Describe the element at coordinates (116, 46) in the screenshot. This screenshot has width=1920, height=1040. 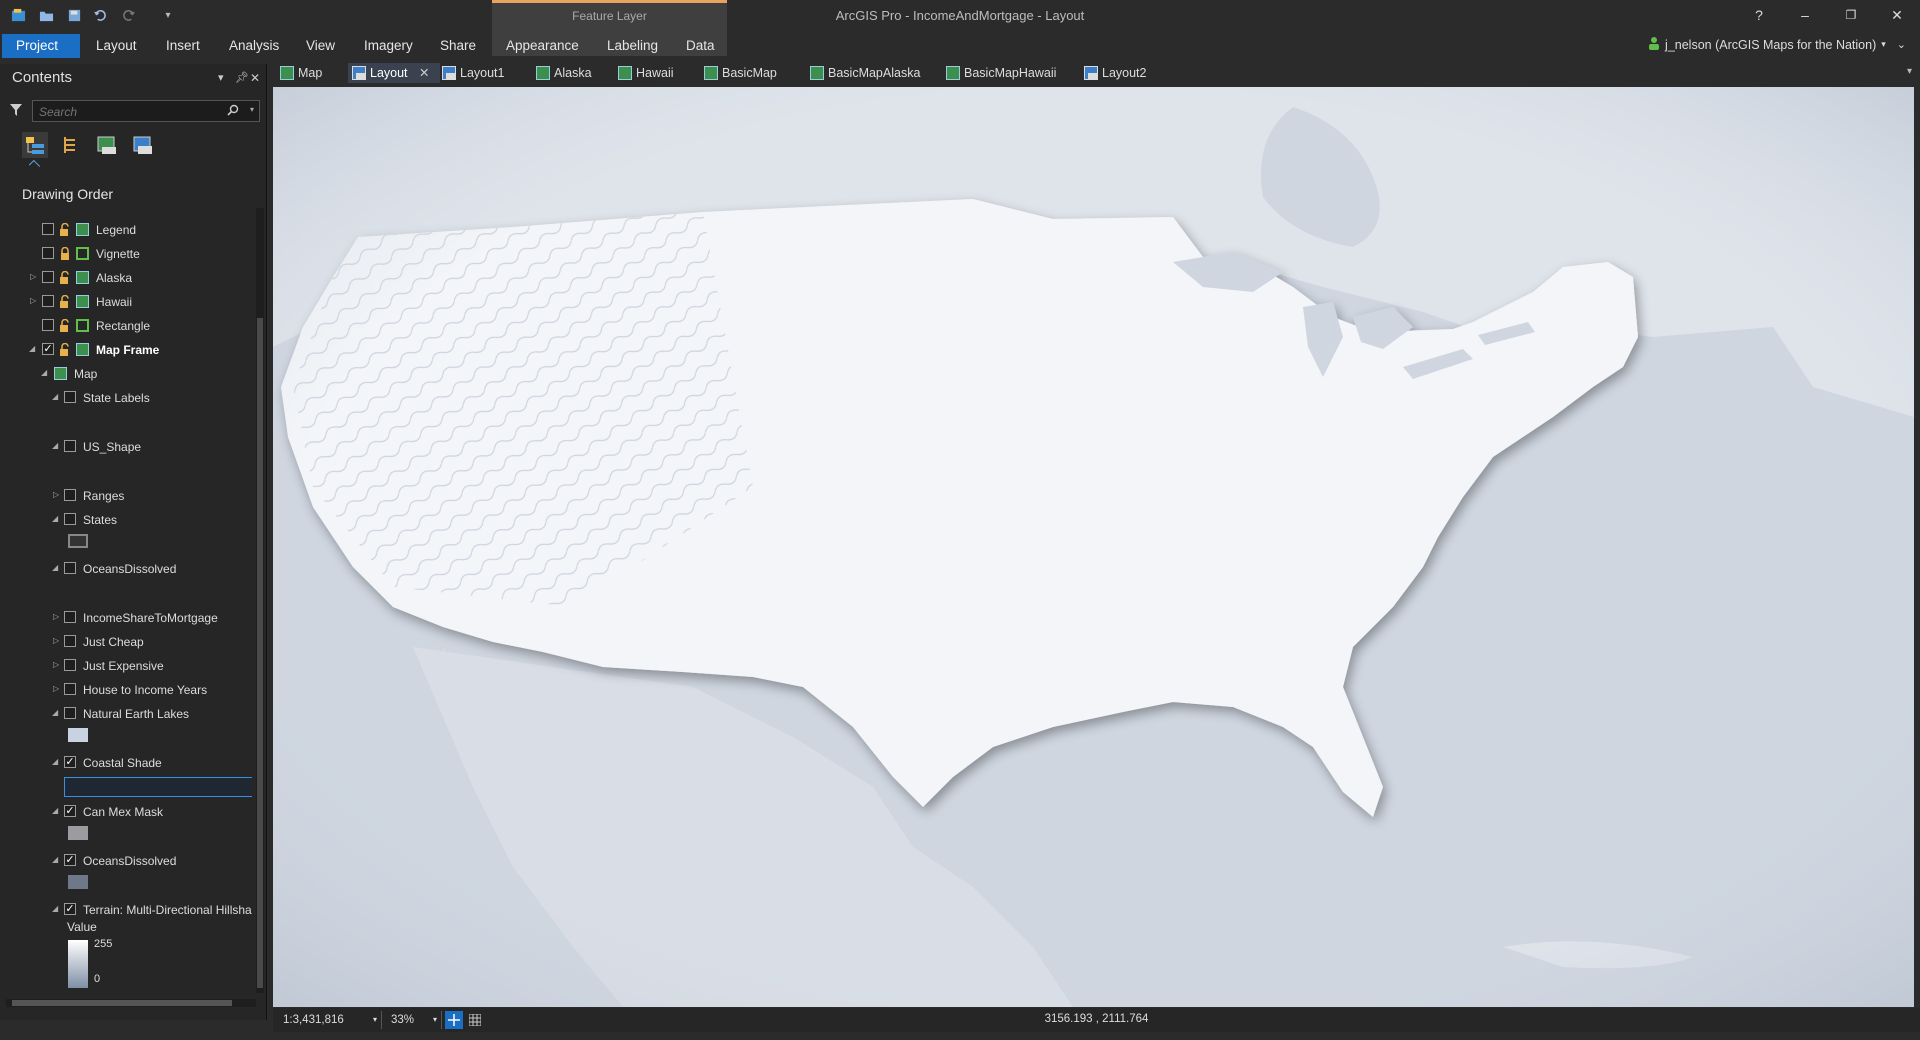
I see `tab-layout: Layout` at that location.